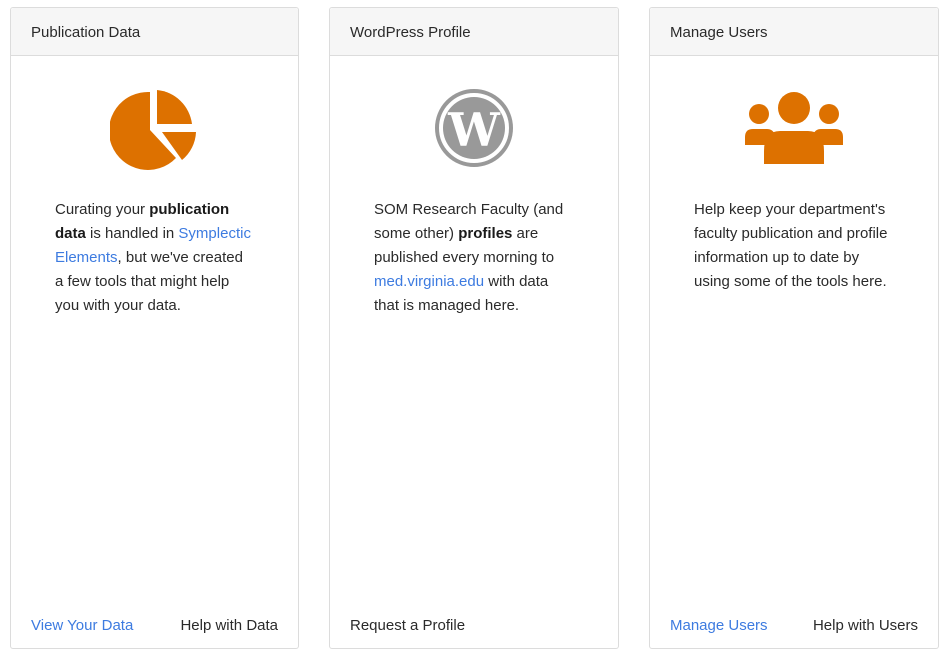 This screenshot has height=659, width=950. Describe the element at coordinates (429, 281) in the screenshot. I see `med-virginia-link: med.virginia.edu` at that location.